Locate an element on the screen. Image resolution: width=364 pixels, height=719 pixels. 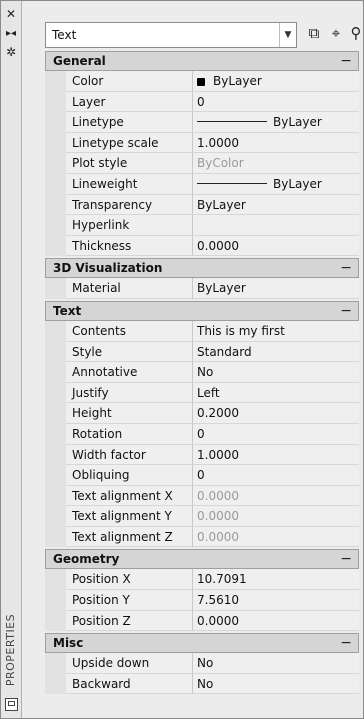
property-value: Standard is located at coordinates (276, 352).